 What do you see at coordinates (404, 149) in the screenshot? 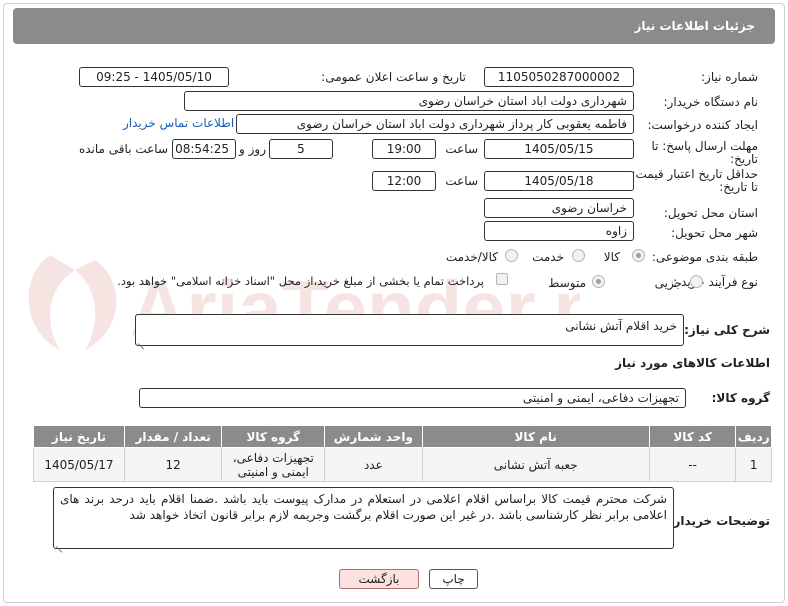
I see `reply-time-field: 19:00` at bounding box center [404, 149].